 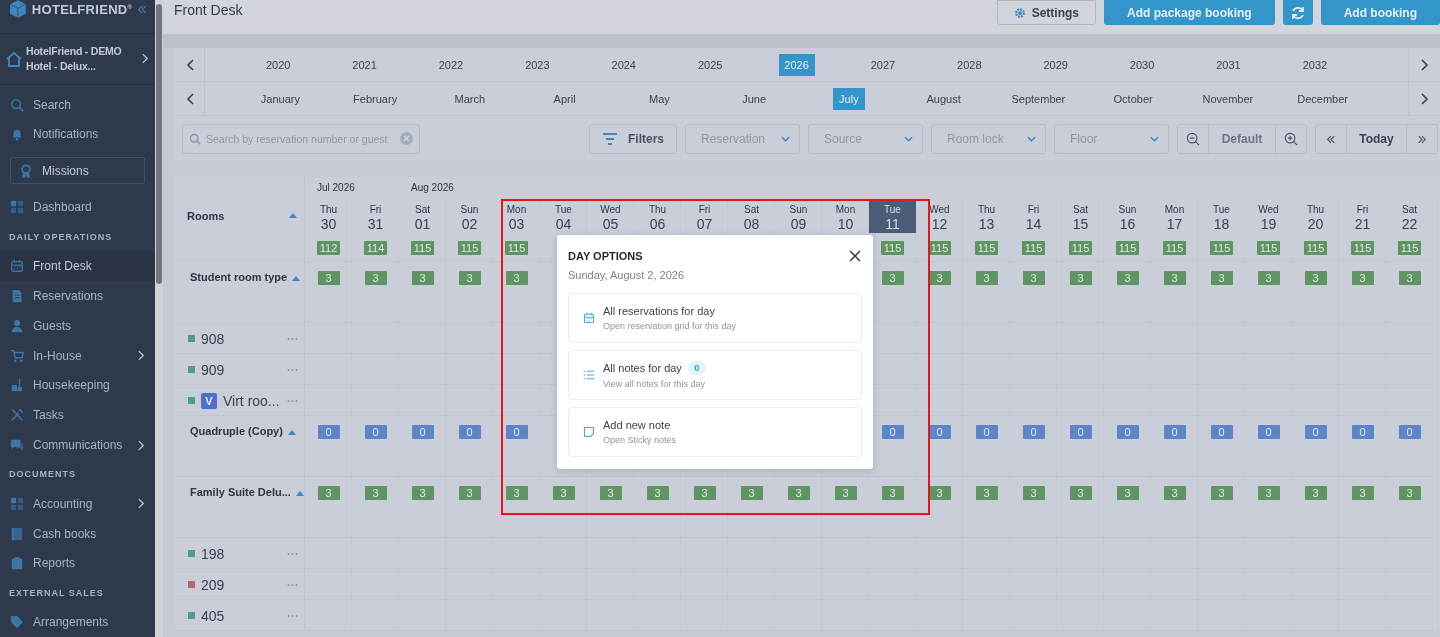 I want to click on day-header: Sun 09, so click(x=798, y=217).